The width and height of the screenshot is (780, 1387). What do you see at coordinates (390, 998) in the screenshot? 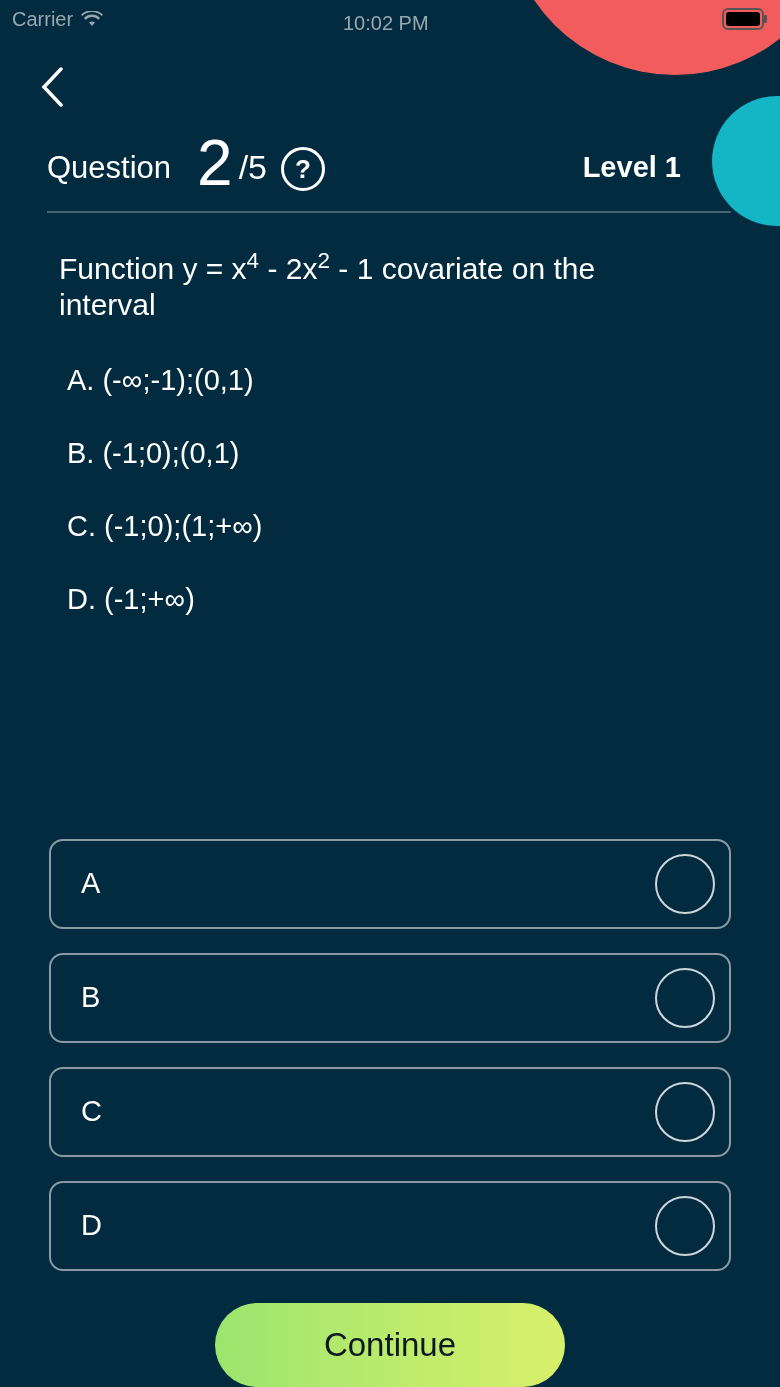
I see `answer-choice: B` at bounding box center [390, 998].